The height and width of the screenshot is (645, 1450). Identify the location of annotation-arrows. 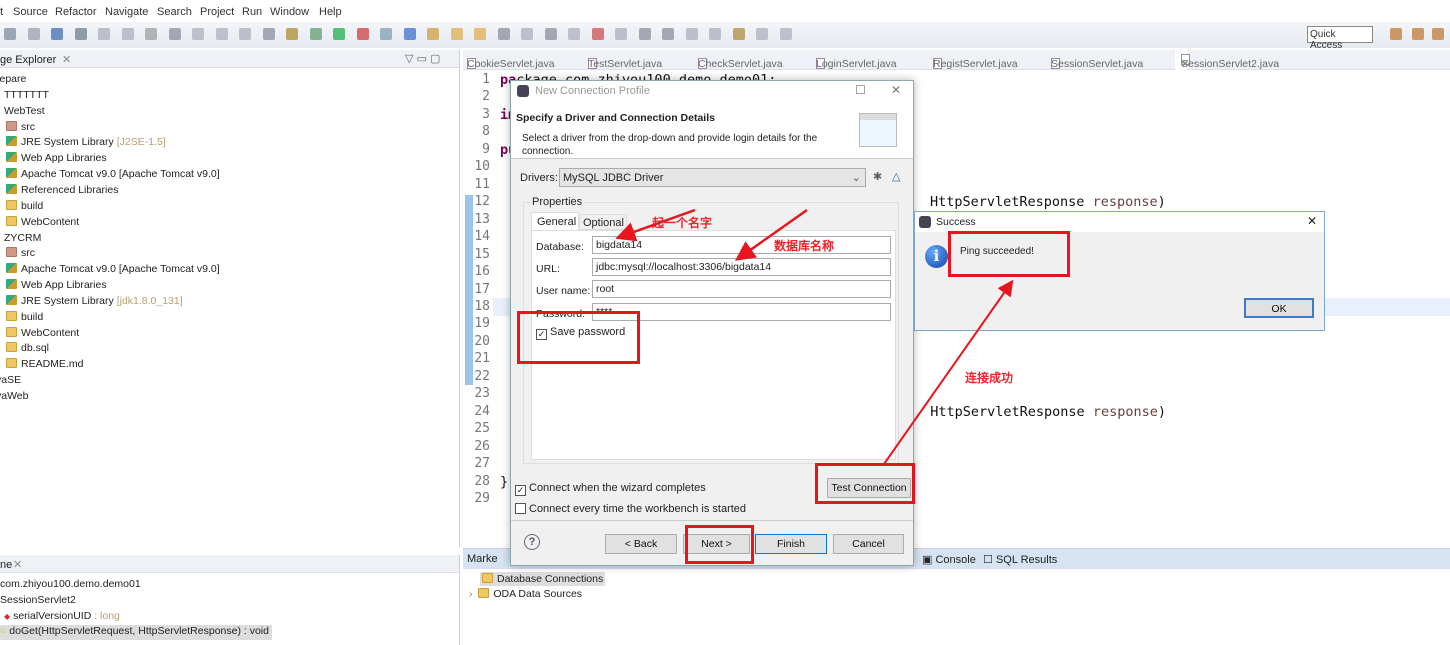
(814, 336).